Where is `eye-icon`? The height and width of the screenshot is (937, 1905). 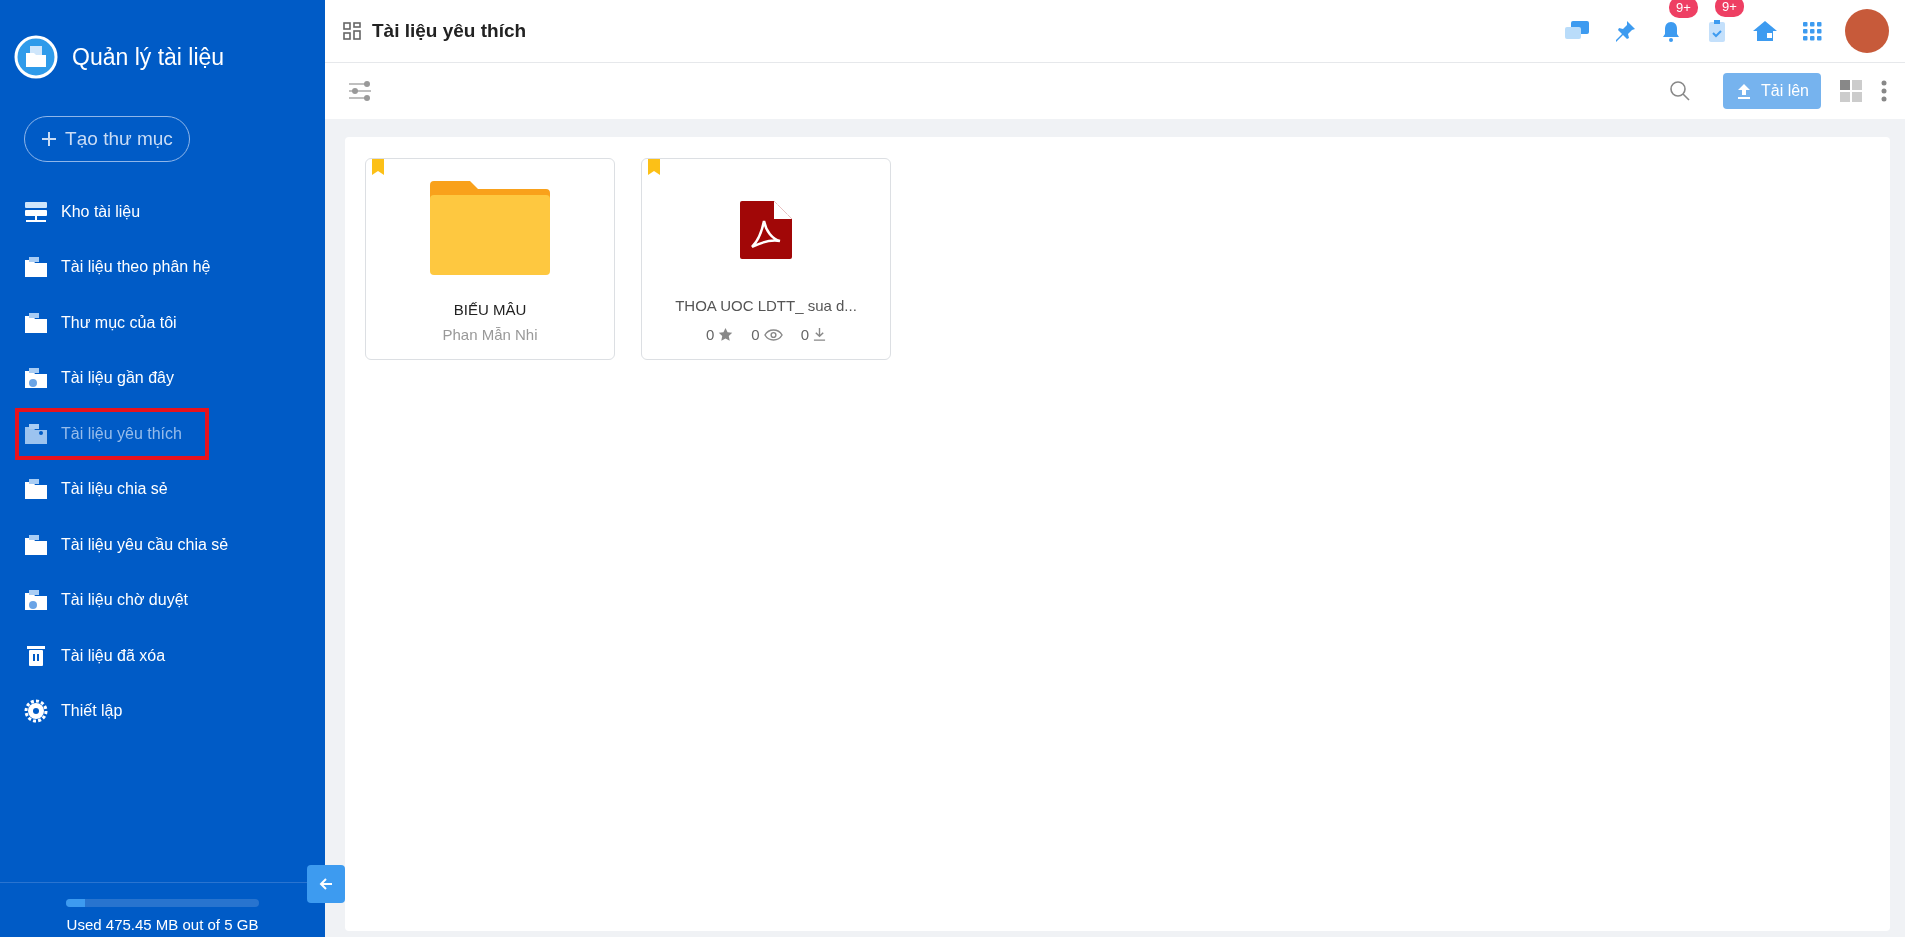 eye-icon is located at coordinates (773, 334).